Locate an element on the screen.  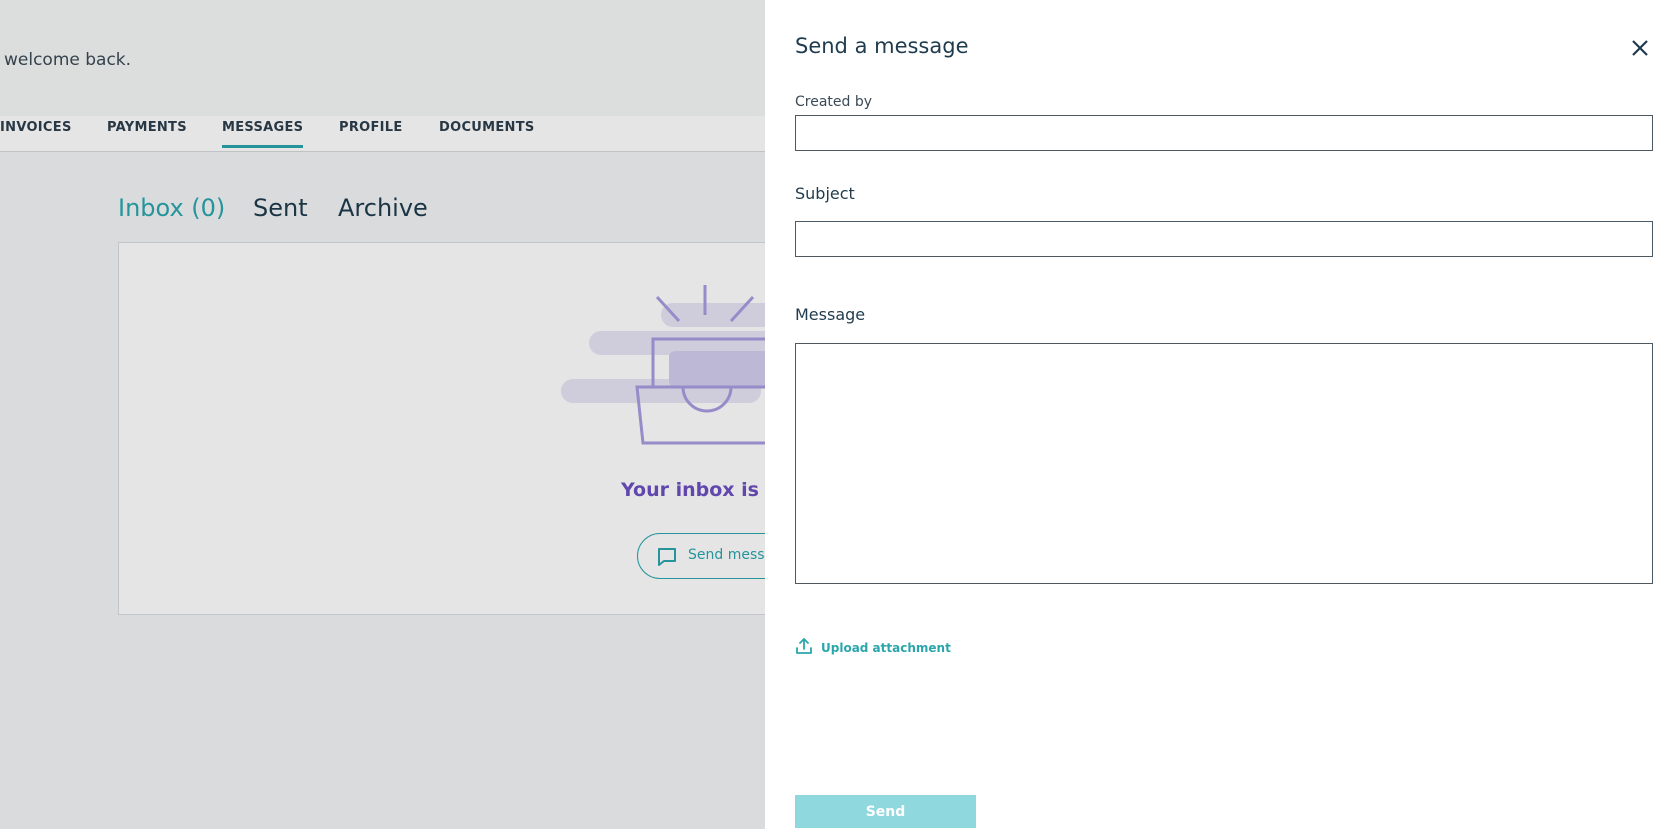
drawer-title: Send a message is located at coordinates (882, 46).